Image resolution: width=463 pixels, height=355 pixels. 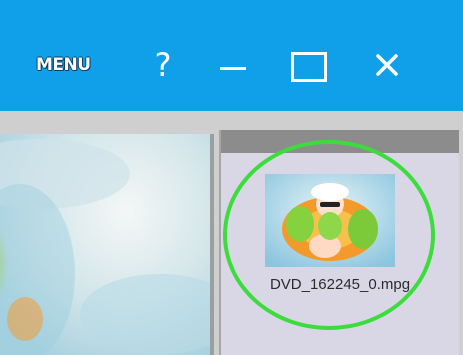 I want to click on close-button, so click(x=387, y=65).